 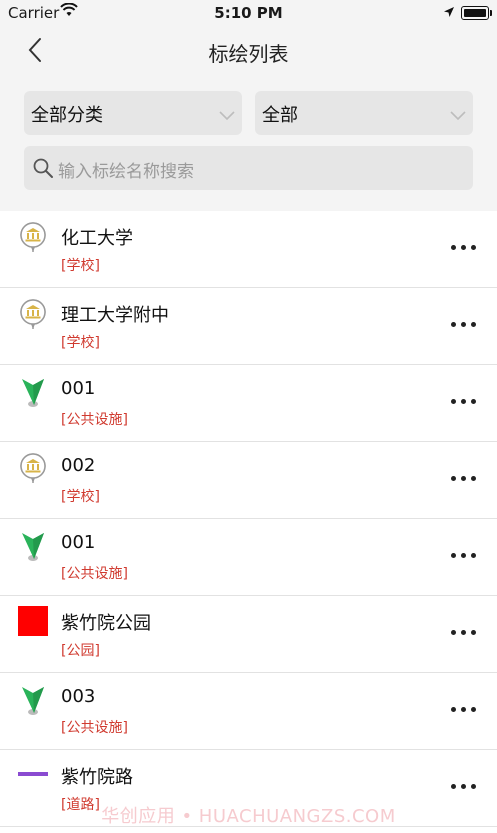 What do you see at coordinates (43, 170) in the screenshot?
I see `search-icon` at bounding box center [43, 170].